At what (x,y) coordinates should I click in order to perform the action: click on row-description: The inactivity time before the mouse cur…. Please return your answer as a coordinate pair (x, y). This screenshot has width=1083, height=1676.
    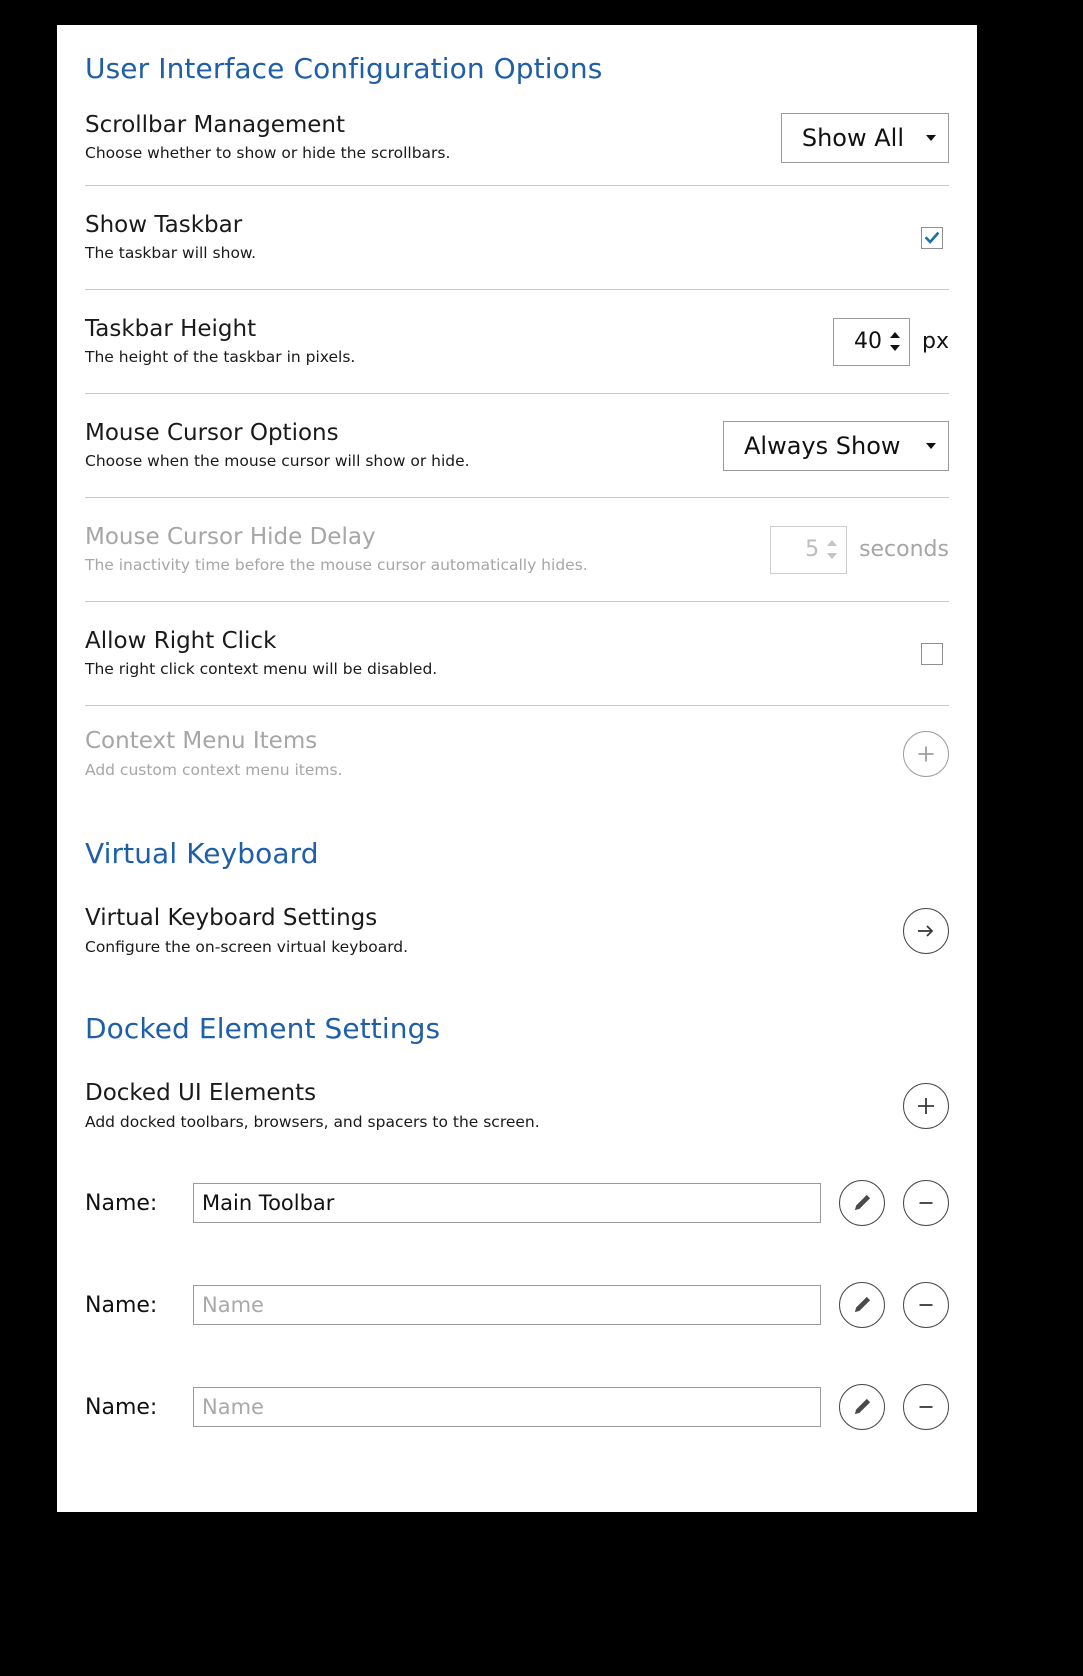
    Looking at the image, I should click on (336, 565).